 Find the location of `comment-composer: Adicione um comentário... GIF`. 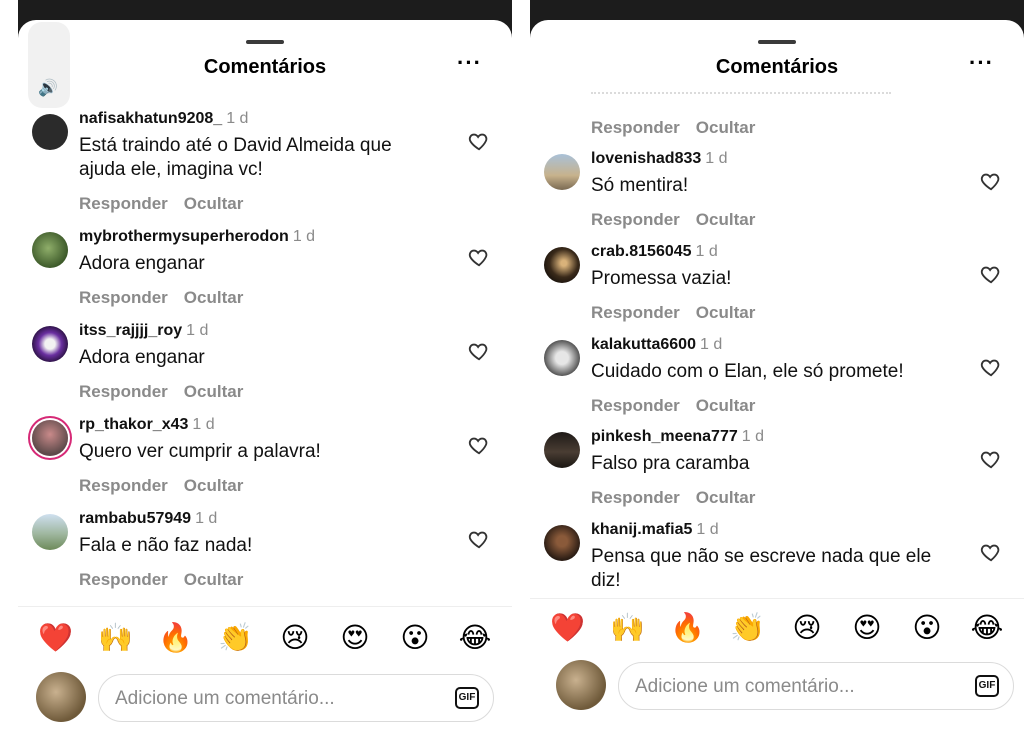

comment-composer: Adicione um comentário... GIF is located at coordinates (265, 699).